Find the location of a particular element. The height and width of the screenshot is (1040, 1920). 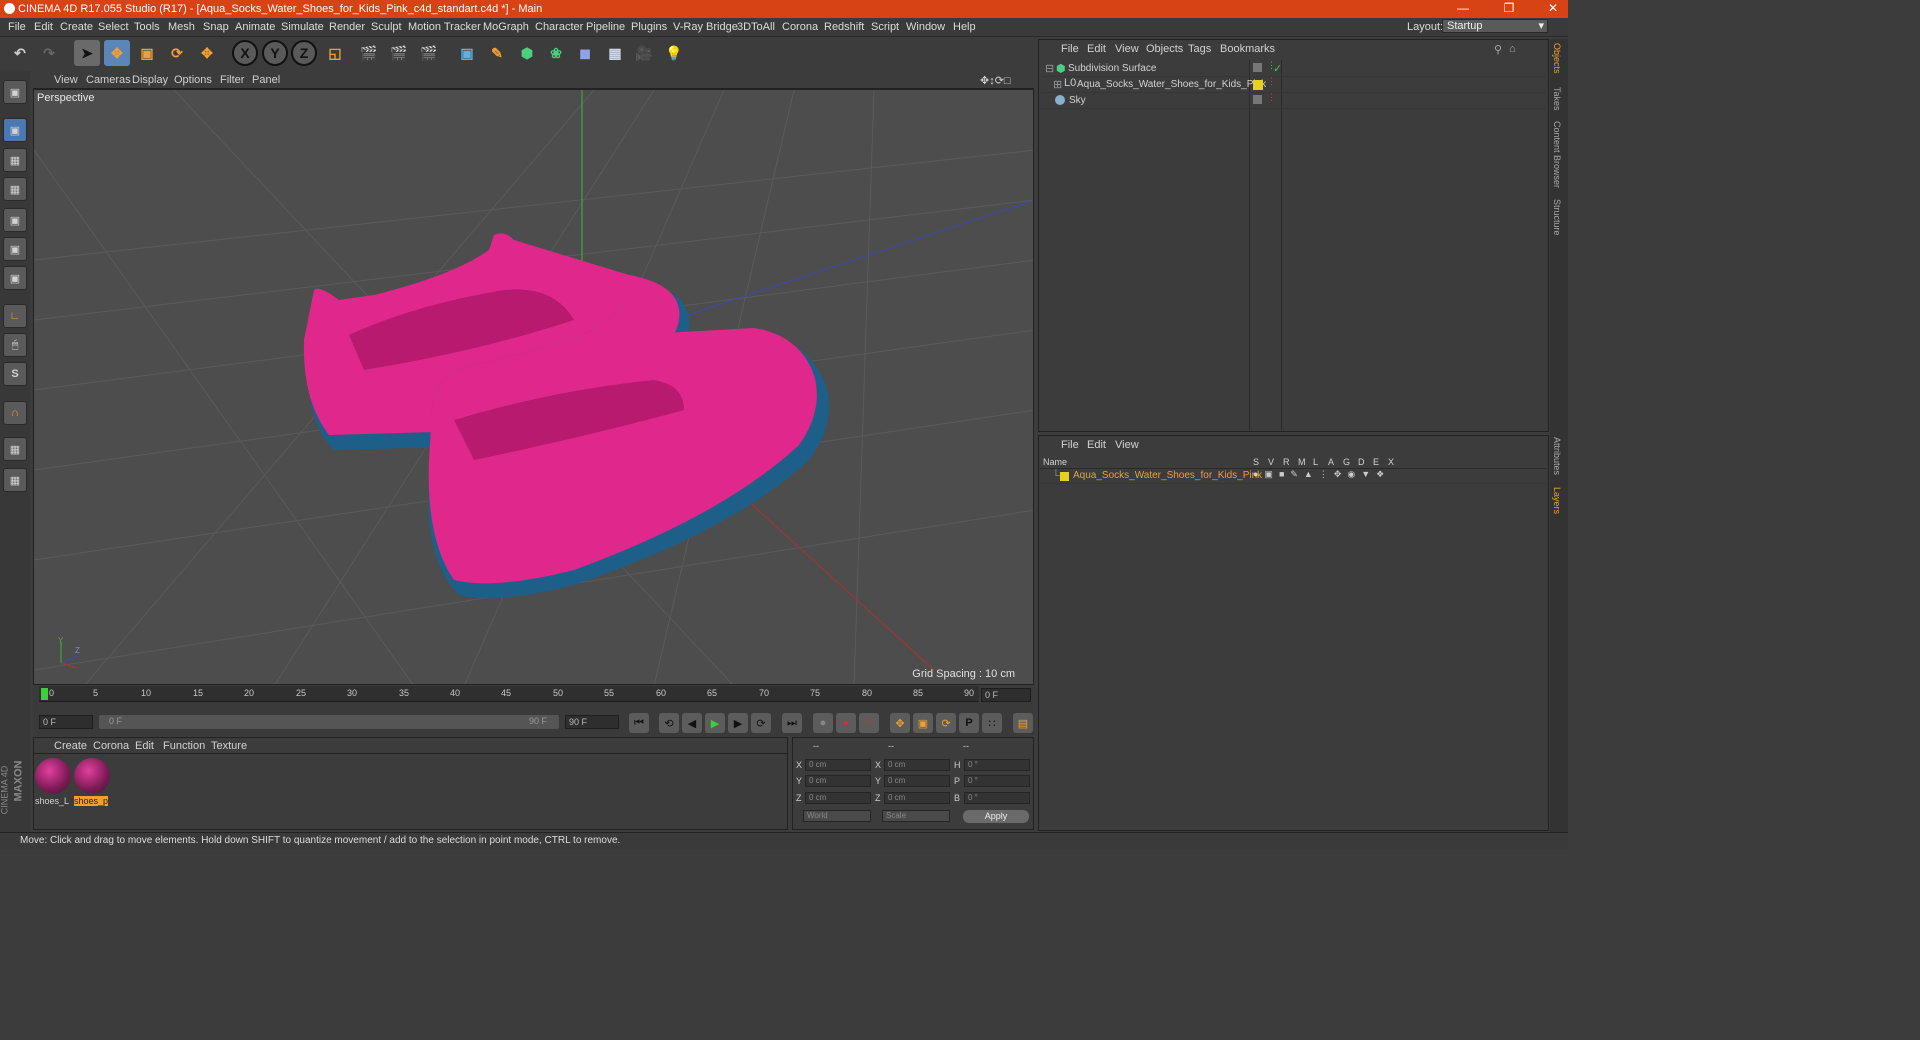

object-menu-tags: Tags is located at coordinates (1199, 49).